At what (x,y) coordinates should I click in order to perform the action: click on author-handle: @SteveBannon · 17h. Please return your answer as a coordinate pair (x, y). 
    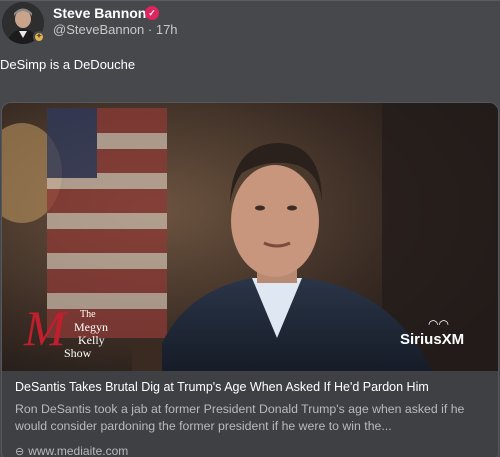
    Looking at the image, I should click on (115, 29).